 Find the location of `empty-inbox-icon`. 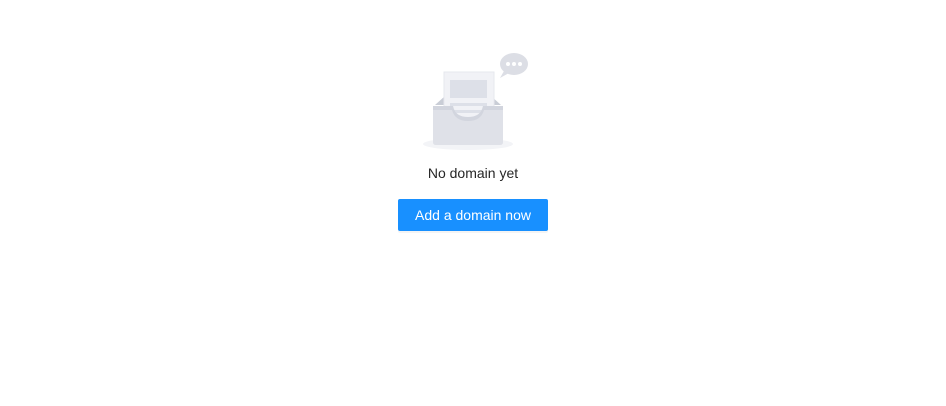

empty-inbox-icon is located at coordinates (475, 101).